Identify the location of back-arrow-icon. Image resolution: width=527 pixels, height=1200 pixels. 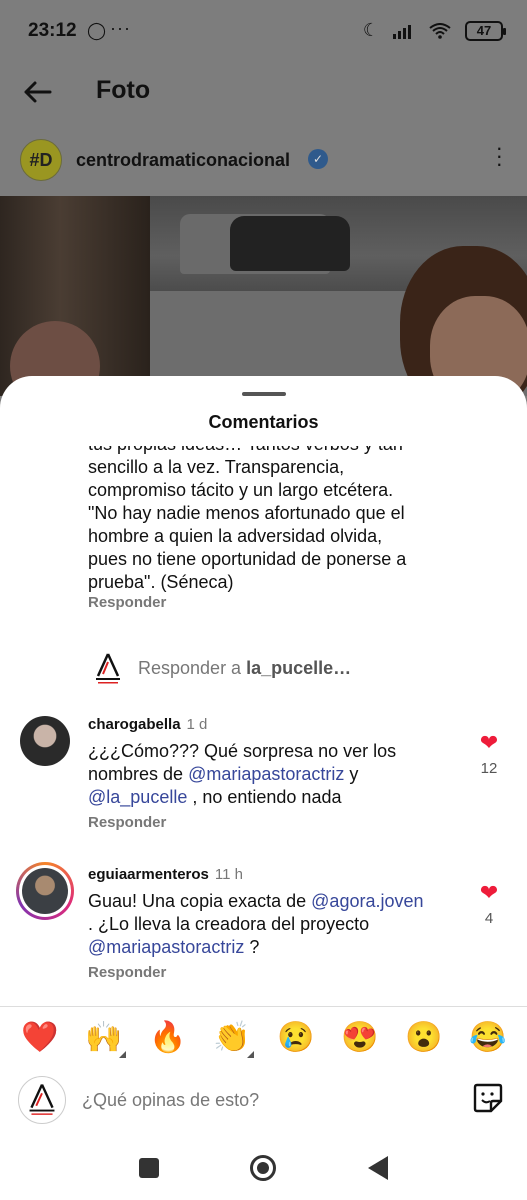
(38, 92).